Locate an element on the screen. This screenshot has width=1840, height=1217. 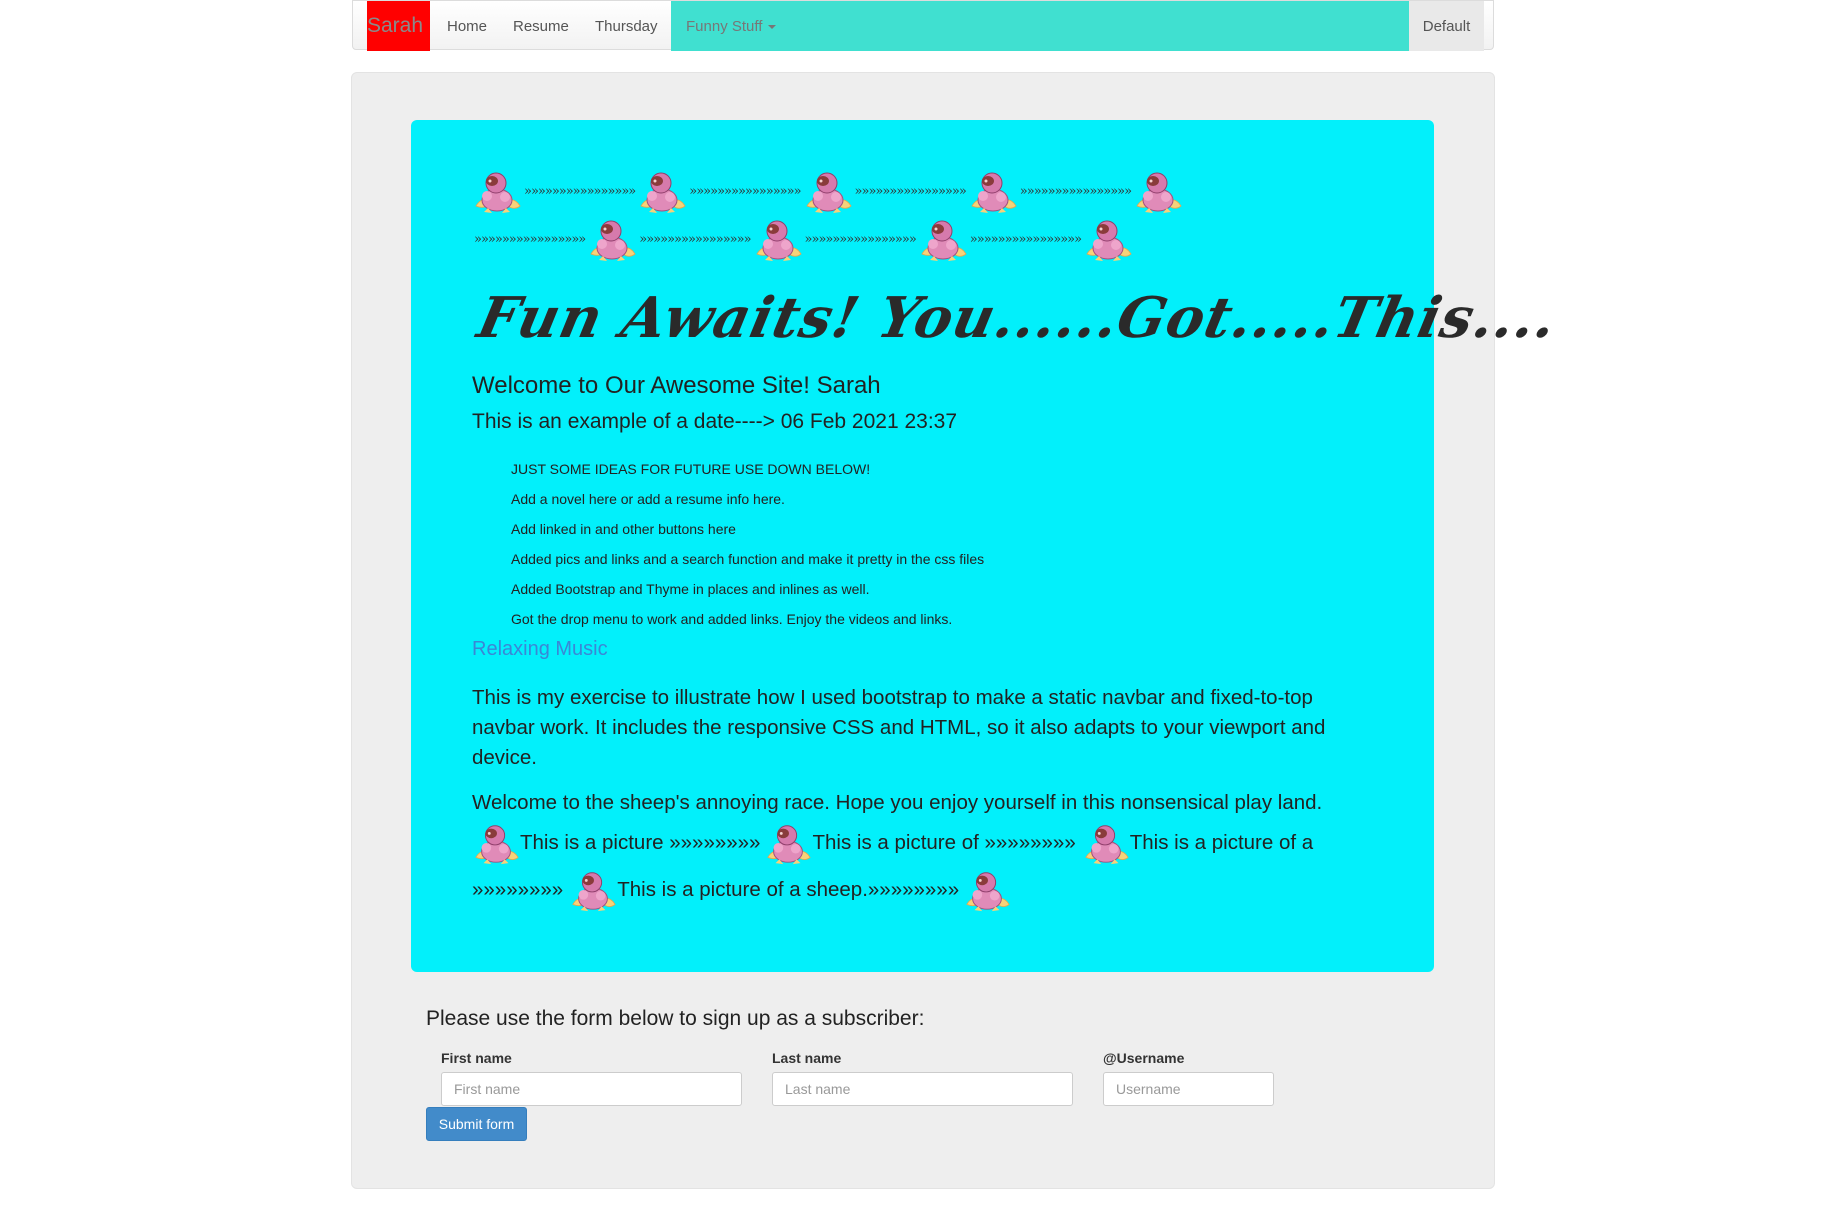
picture-caption: This is a picture of »»»»»»»» is located at coordinates (944, 842).